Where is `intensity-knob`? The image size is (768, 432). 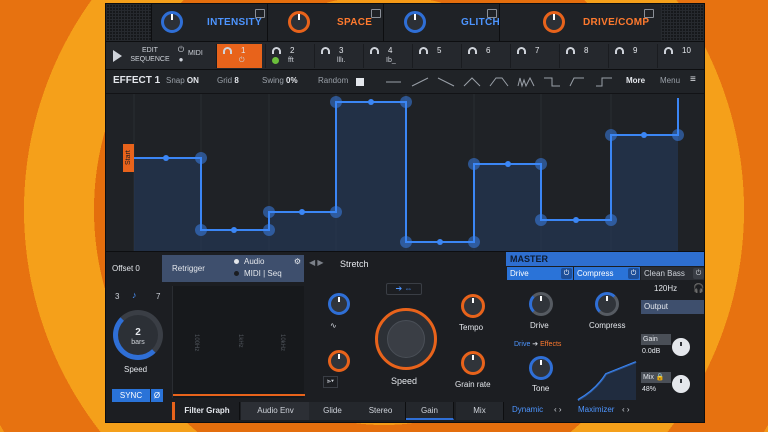
intensity-knob is located at coordinates (172, 22).